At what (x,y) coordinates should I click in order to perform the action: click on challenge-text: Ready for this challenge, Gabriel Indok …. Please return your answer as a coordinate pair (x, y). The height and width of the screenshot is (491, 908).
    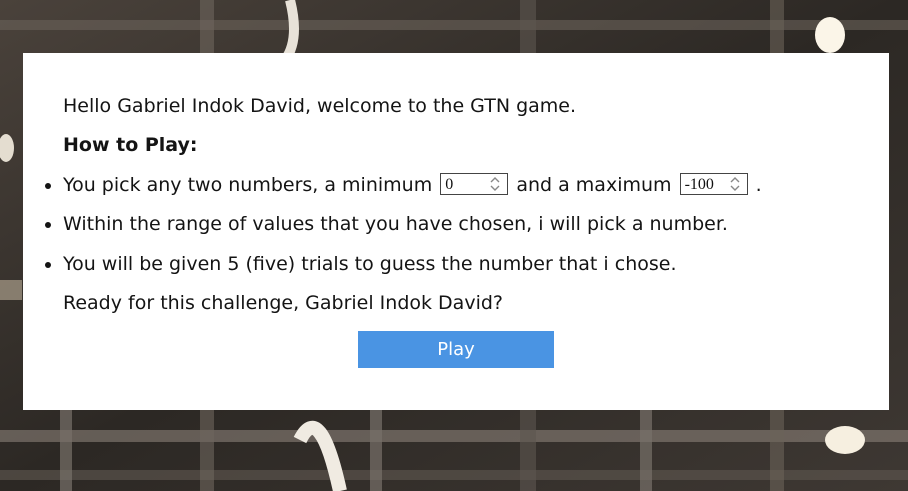
    Looking at the image, I should click on (283, 303).